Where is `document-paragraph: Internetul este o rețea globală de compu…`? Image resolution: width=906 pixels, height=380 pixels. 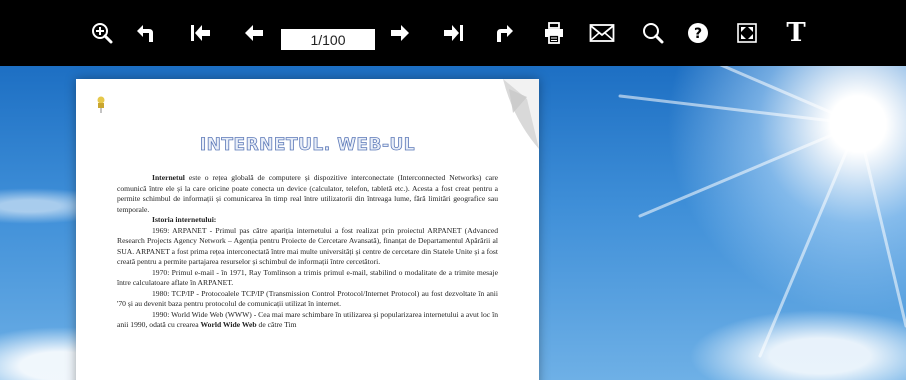 document-paragraph: Internetul este o rețea globală de compu… is located at coordinates (307, 194).